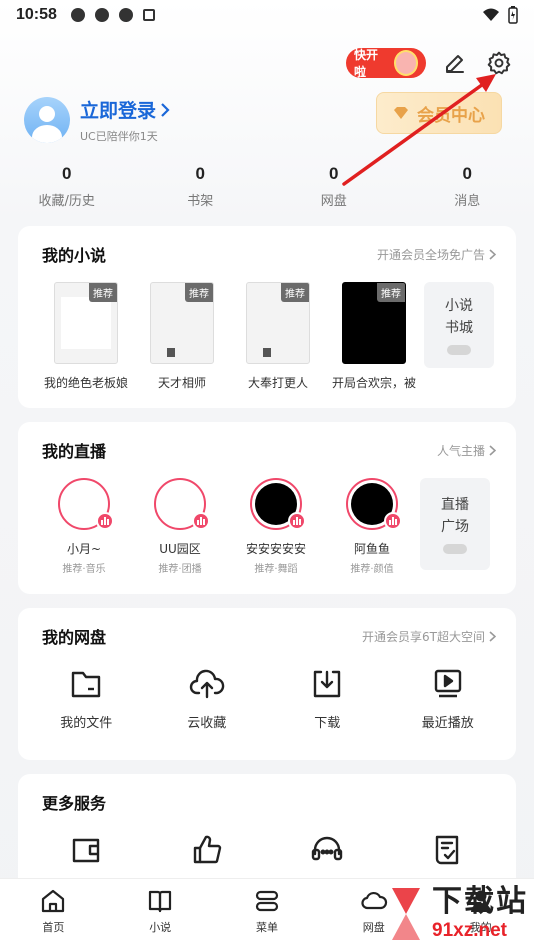 The image size is (534, 950). I want to click on settings-button, so click(499, 63).